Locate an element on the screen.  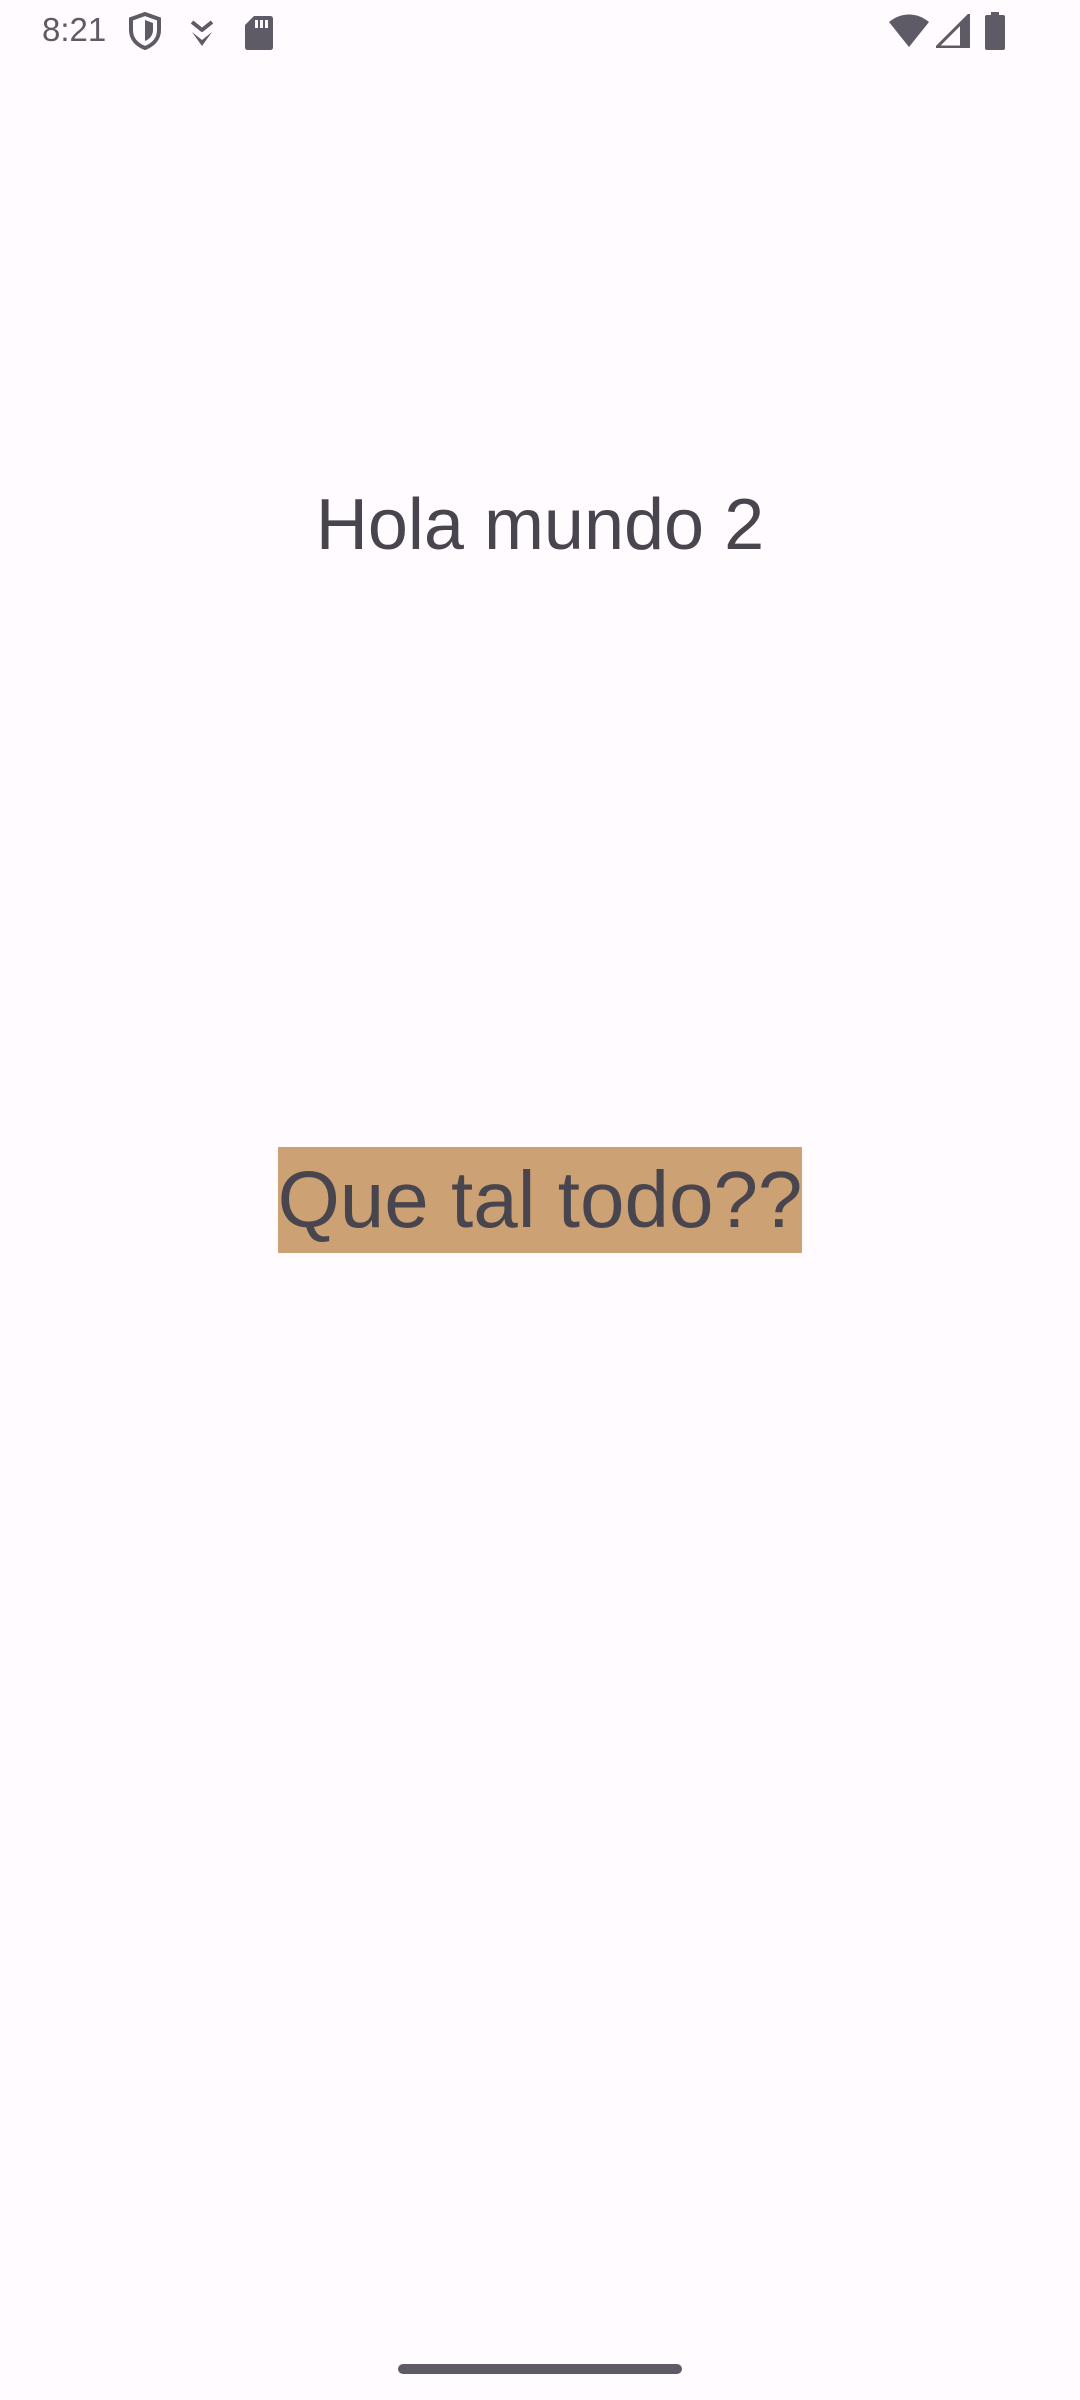
download-icon is located at coordinates (202, 32).